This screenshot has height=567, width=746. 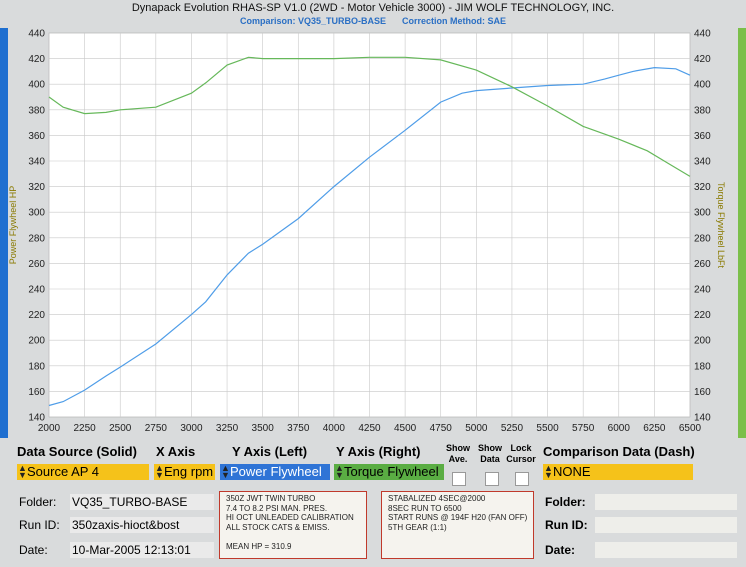 What do you see at coordinates (36, 213) in the screenshot?
I see `y-left-tick-label: 300` at bounding box center [36, 213].